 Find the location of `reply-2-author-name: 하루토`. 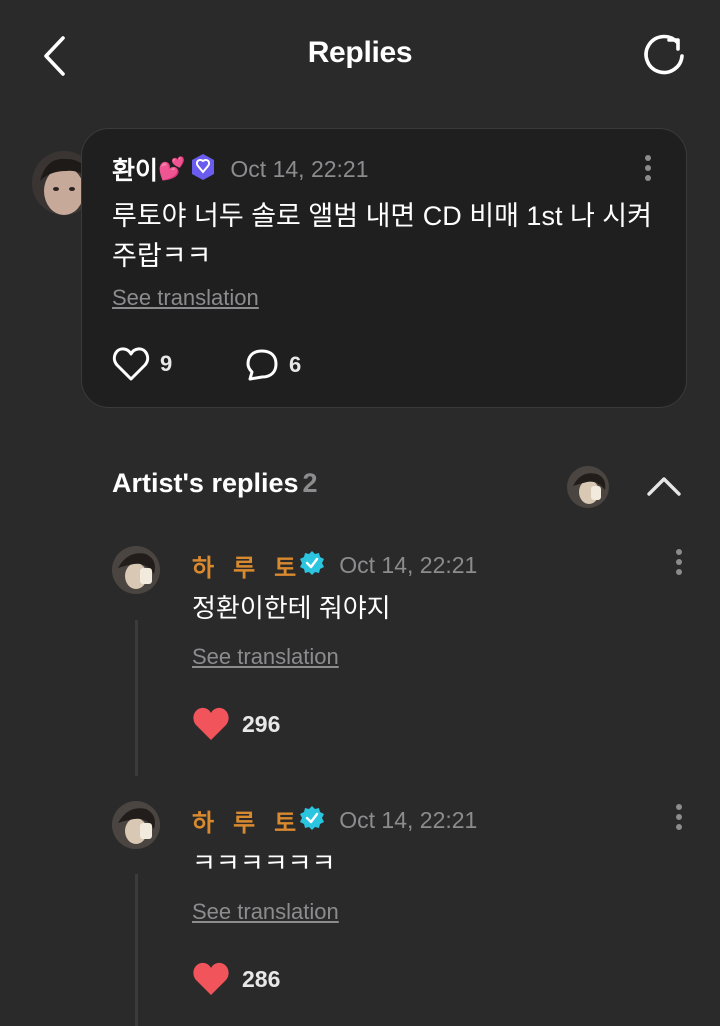

reply-2-author-name: 하루토 is located at coordinates (253, 820).